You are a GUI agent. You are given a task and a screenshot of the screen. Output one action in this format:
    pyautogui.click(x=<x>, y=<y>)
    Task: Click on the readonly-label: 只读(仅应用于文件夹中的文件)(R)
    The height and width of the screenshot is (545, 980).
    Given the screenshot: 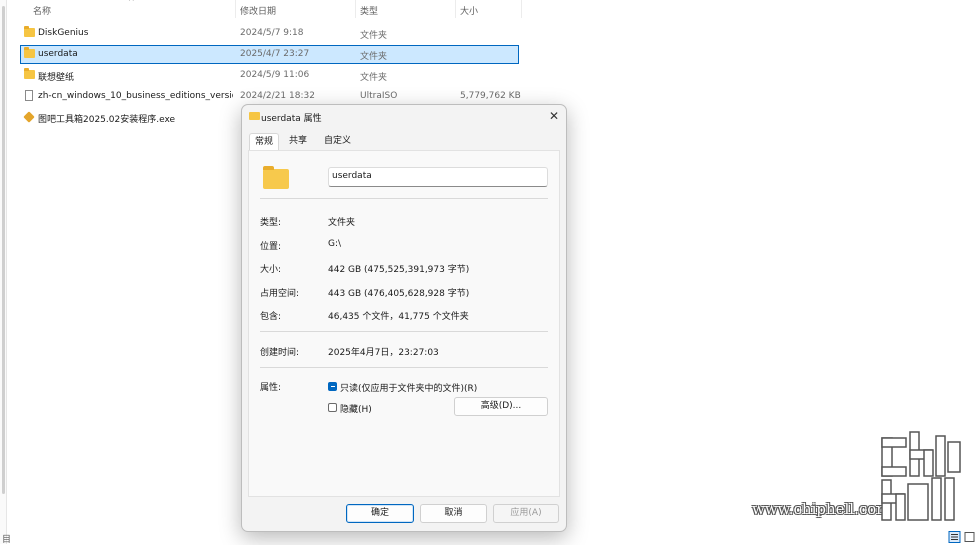 What is the action you would take?
    pyautogui.click(x=408, y=387)
    